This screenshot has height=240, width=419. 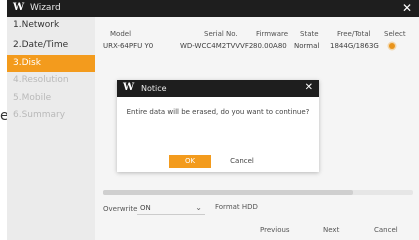 I want to click on chevron-down-icon: ⌄, so click(x=198, y=207).